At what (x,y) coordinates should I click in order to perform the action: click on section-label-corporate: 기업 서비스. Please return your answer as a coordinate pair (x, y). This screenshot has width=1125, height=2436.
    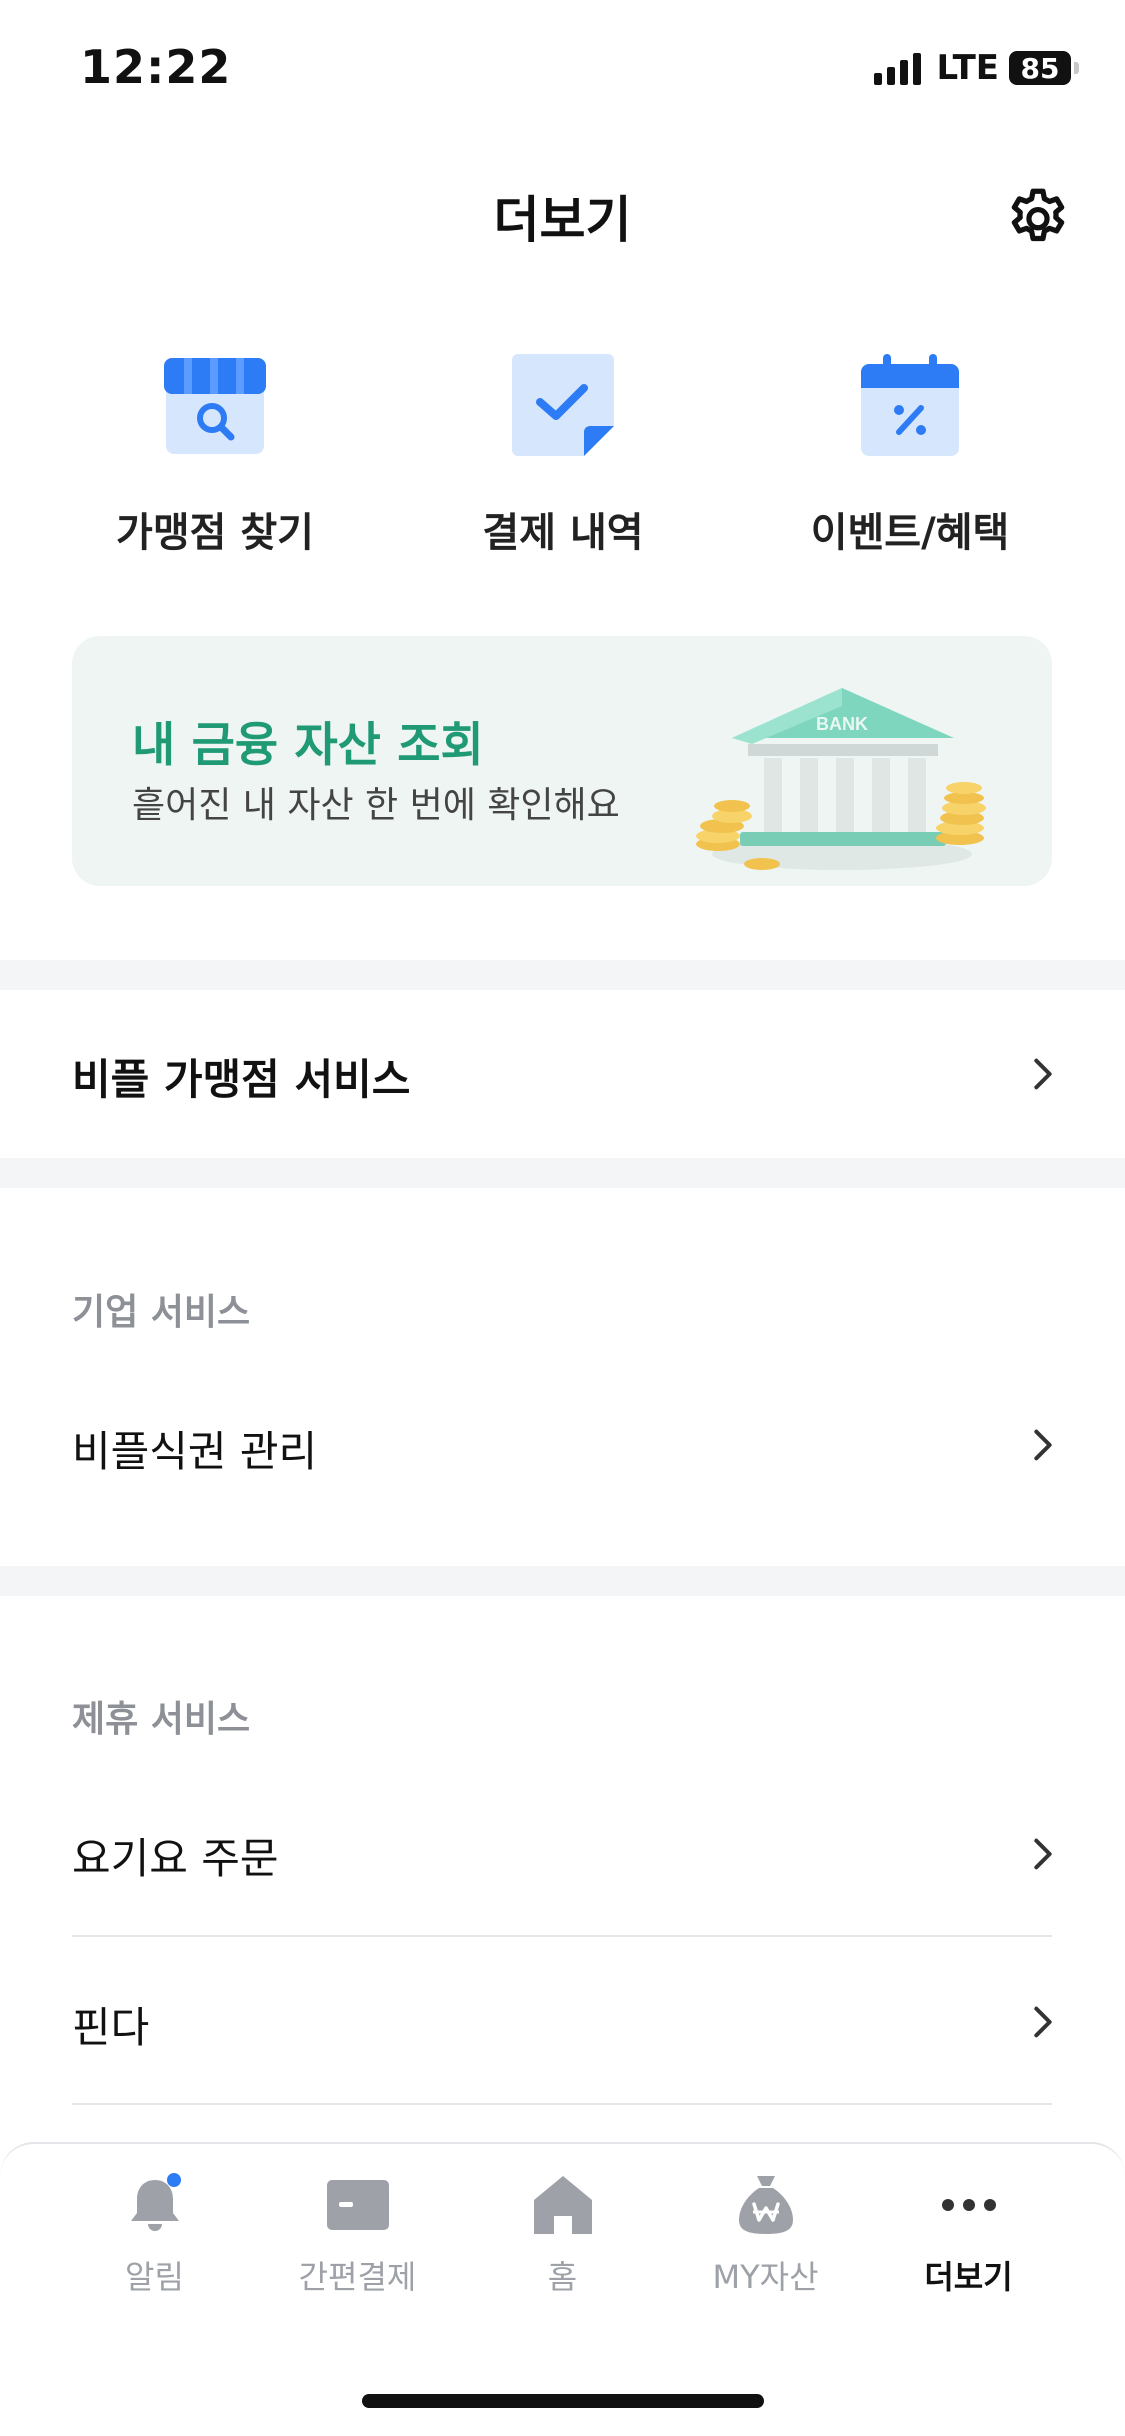
    Looking at the image, I should click on (161, 1312).